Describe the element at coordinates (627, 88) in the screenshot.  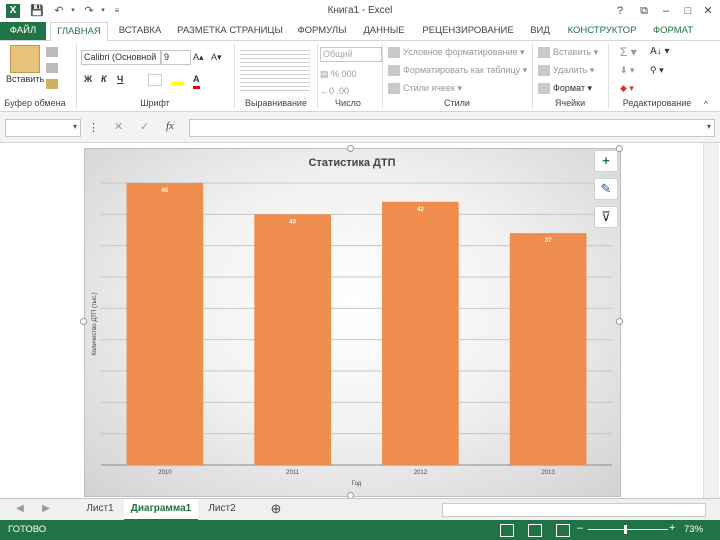
I see `clear-icon: ◆ ▾` at that location.